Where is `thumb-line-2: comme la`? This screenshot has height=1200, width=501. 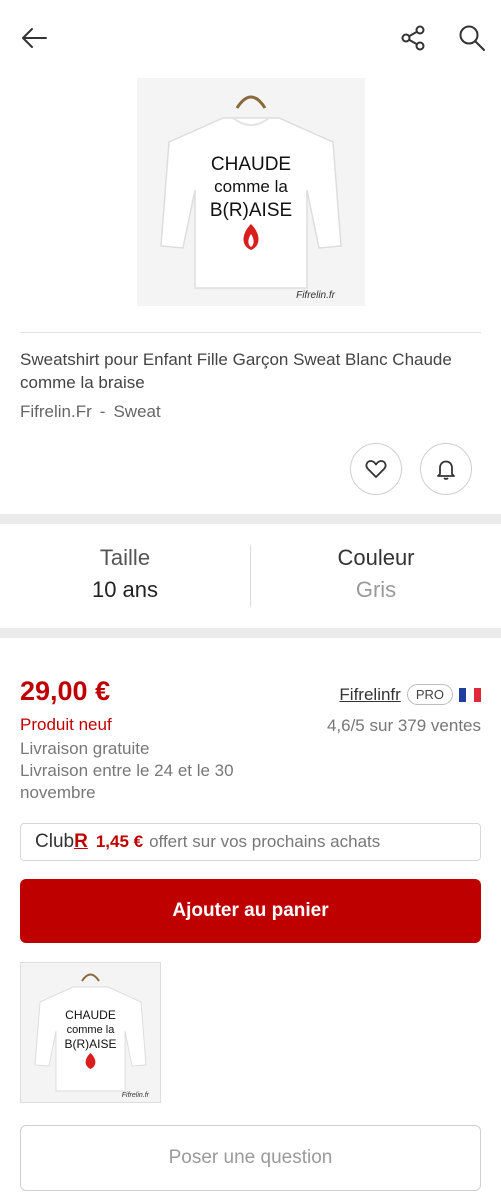 thumb-line-2: comme la is located at coordinates (91, 1030).